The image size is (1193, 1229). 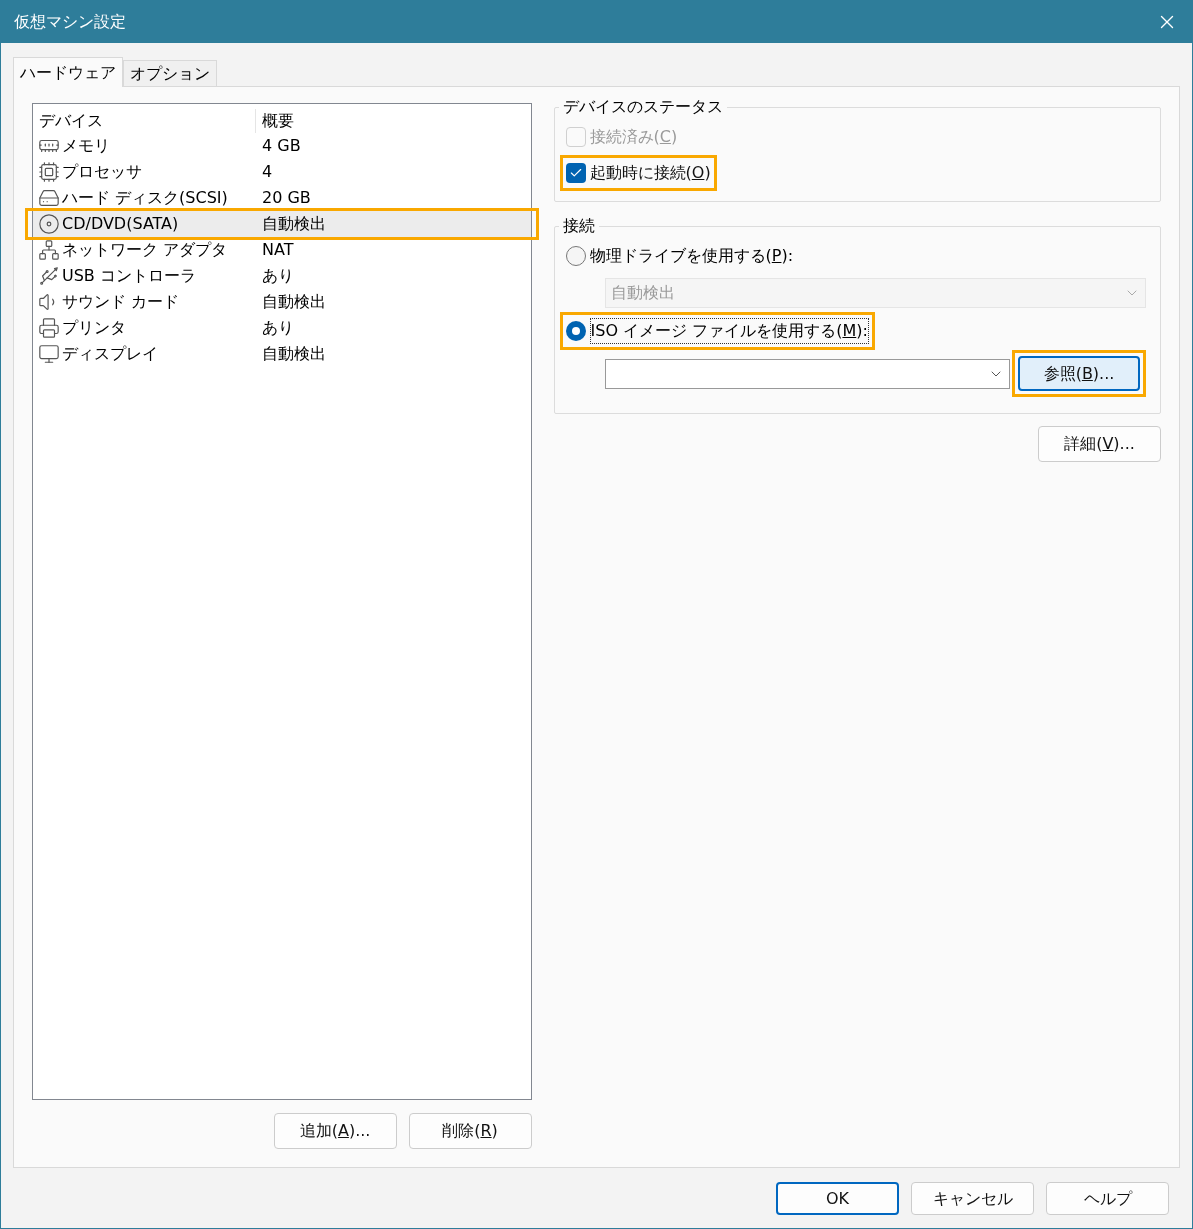 What do you see at coordinates (49, 354) in the screenshot?
I see `monitor-icon` at bounding box center [49, 354].